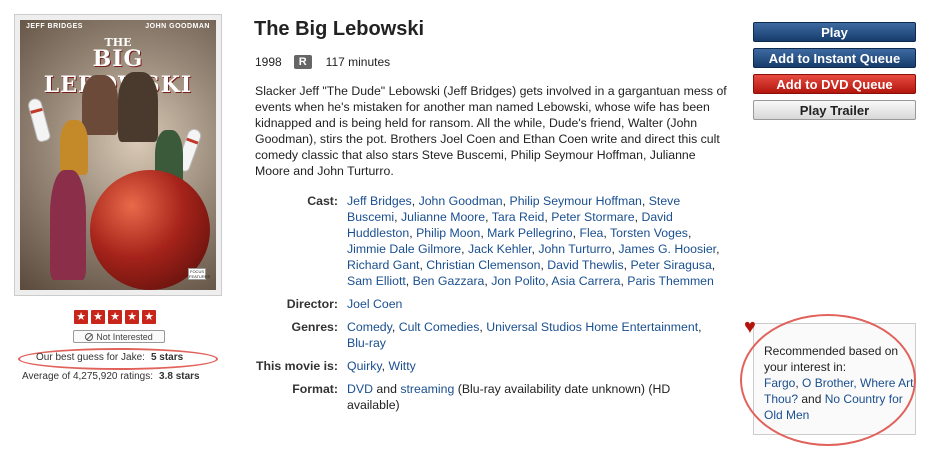  I want to click on mood-link: Quirky, so click(364, 366).